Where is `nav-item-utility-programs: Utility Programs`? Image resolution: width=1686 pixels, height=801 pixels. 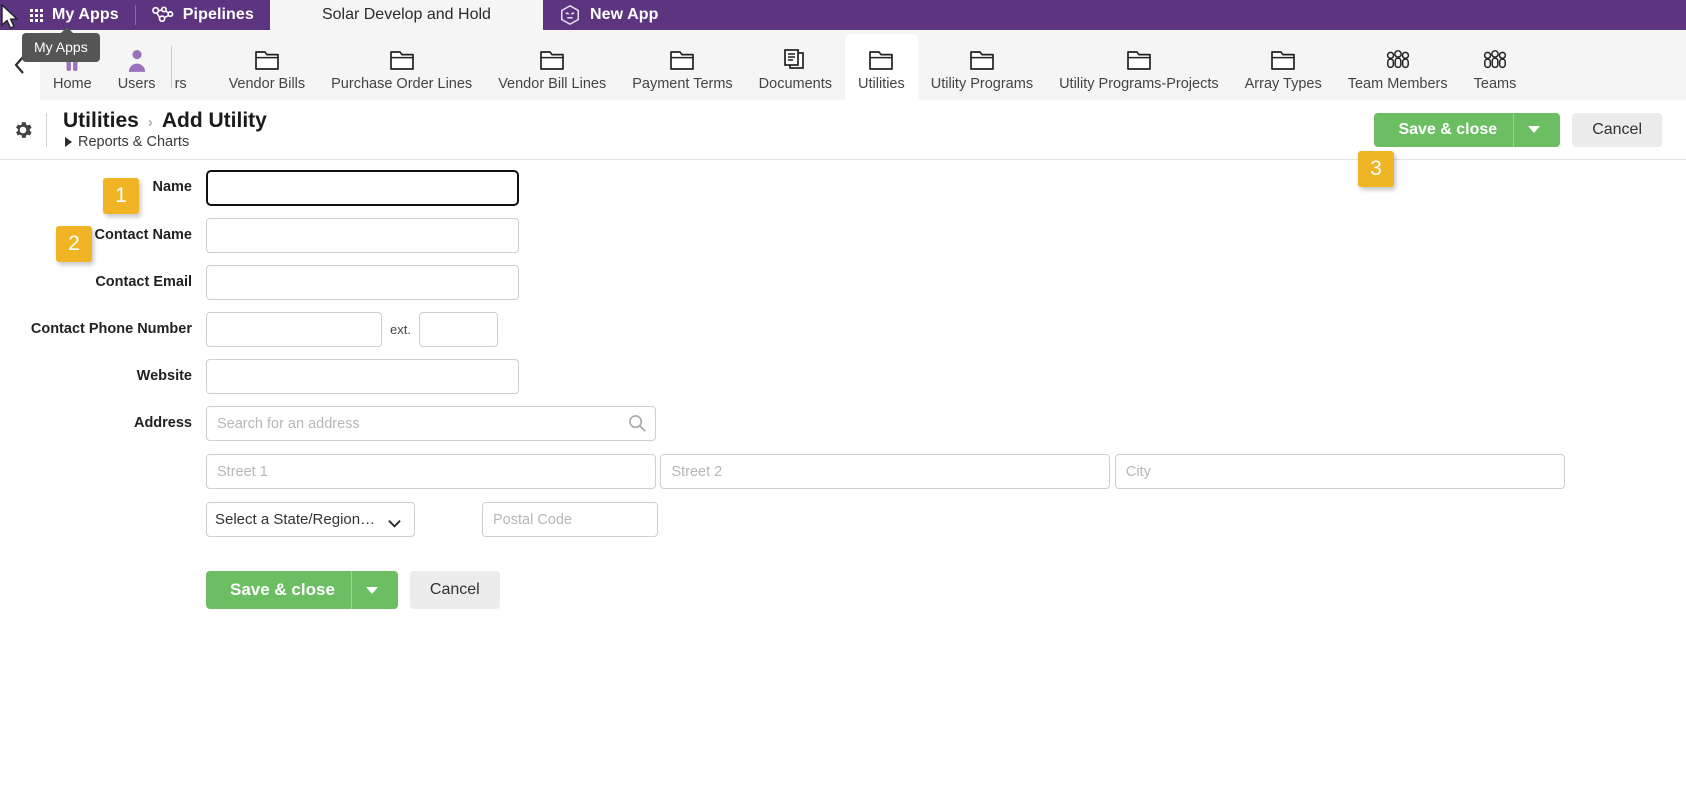
nav-item-utility-programs: Utility Programs is located at coordinates (982, 65).